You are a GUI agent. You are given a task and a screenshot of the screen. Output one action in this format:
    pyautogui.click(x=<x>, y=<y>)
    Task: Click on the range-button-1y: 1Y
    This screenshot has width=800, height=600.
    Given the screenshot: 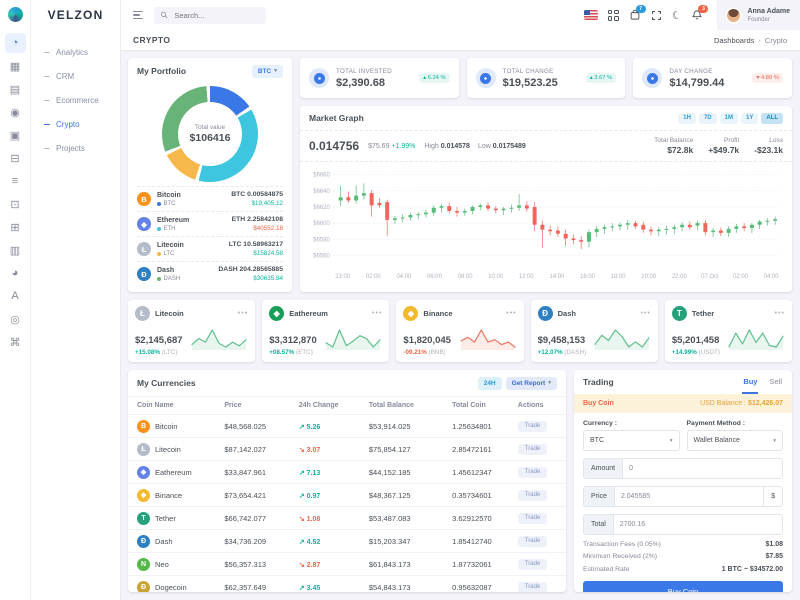 What is the action you would take?
    pyautogui.click(x=749, y=118)
    